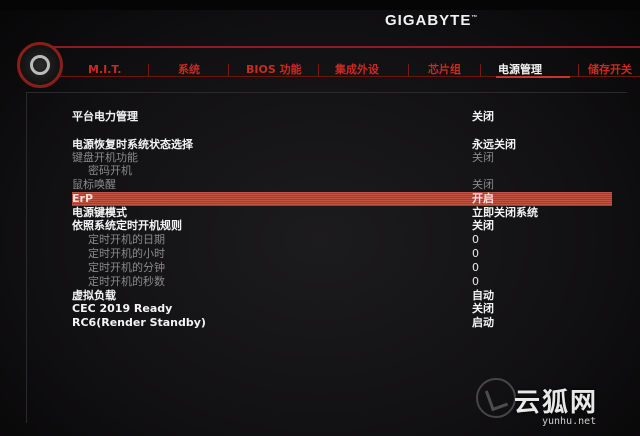 Image resolution: width=640 pixels, height=436 pixels. I want to click on setting-row-mouse-wake: 鼠标唤醒 关闭, so click(342, 185).